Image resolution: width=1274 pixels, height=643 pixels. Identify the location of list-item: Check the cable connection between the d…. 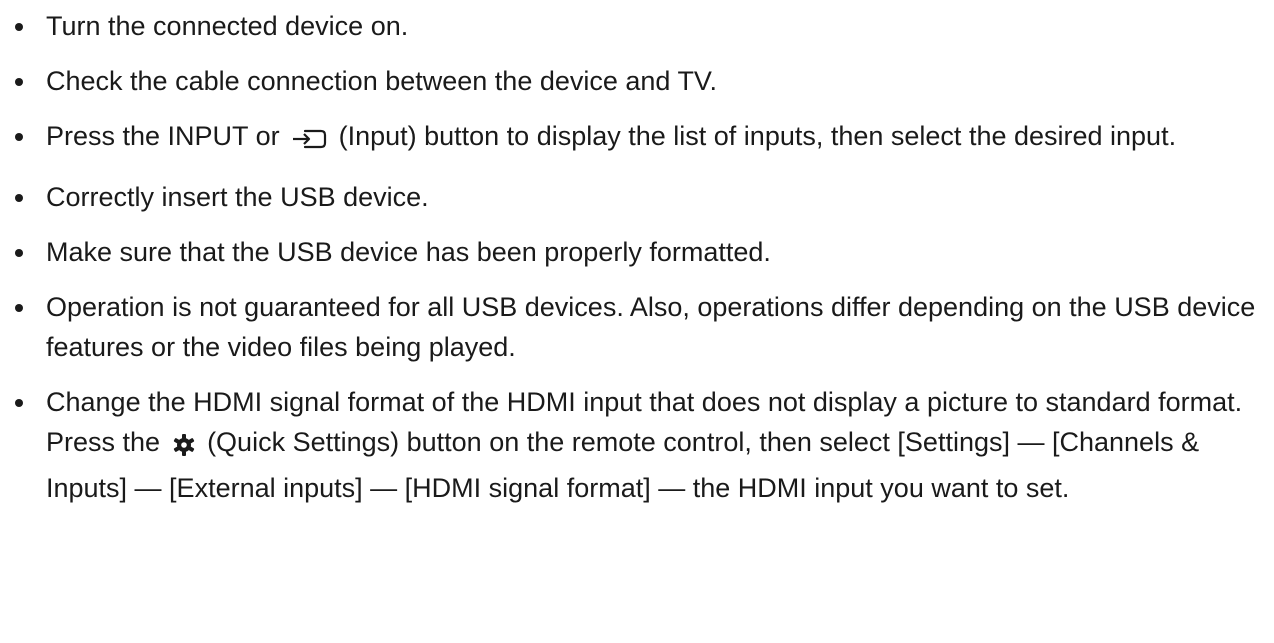
(637, 81).